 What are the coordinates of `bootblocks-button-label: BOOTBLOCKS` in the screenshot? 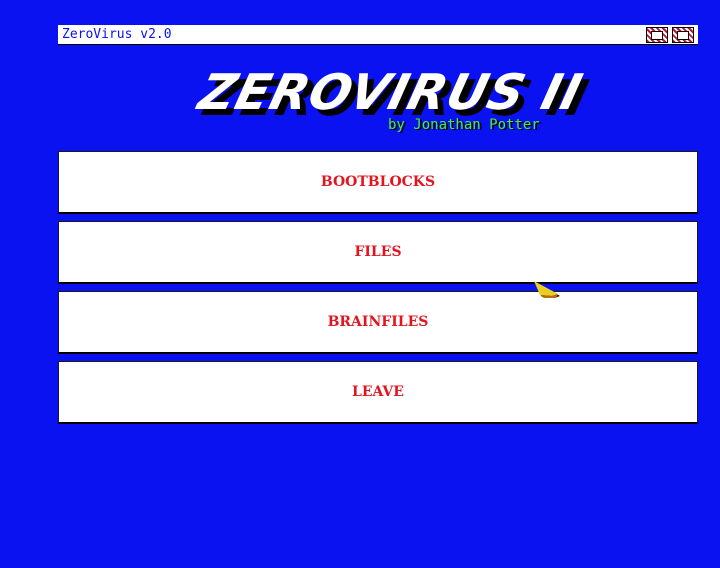 It's located at (378, 182).